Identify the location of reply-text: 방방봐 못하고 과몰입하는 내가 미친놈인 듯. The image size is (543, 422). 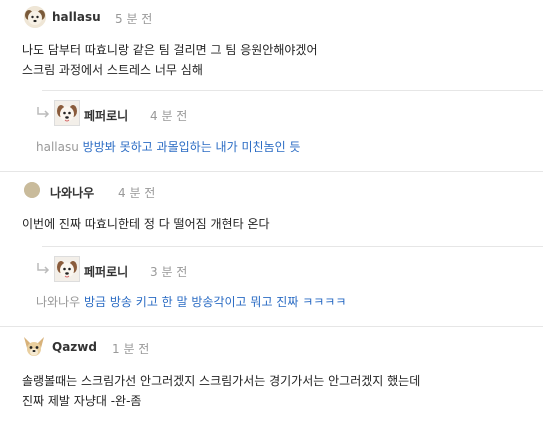
(191, 147).